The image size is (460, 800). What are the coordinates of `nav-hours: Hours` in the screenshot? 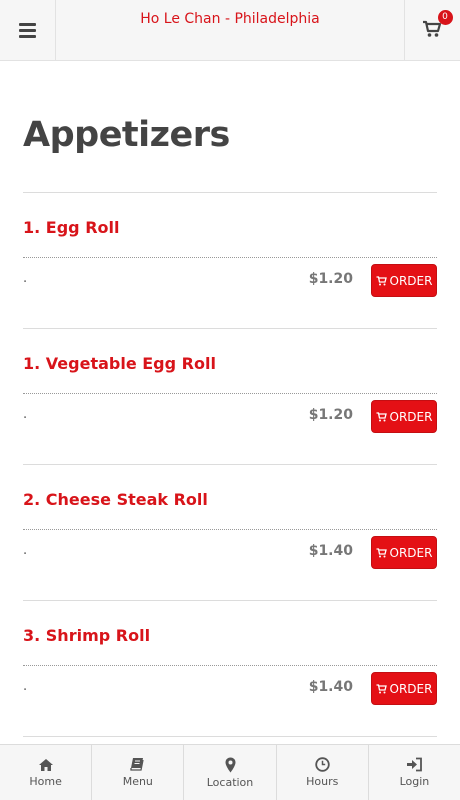 It's located at (323, 772).